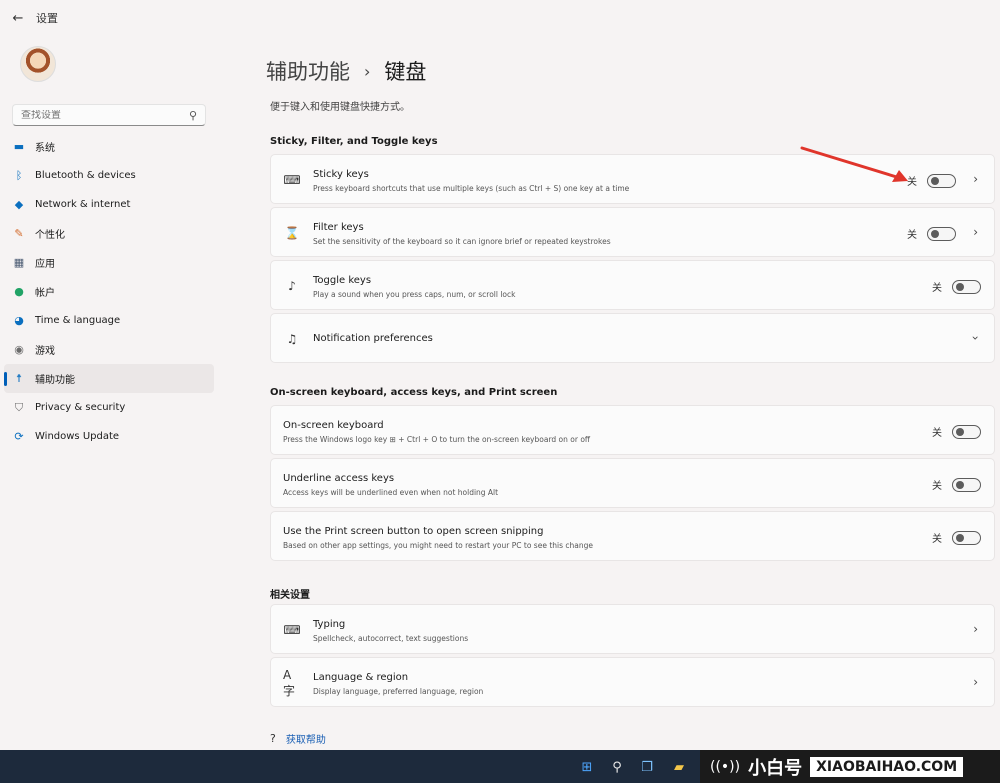 The width and height of the screenshot is (1000, 783). What do you see at coordinates (361, 677) in the screenshot?
I see `card-title: Language & region` at bounding box center [361, 677].